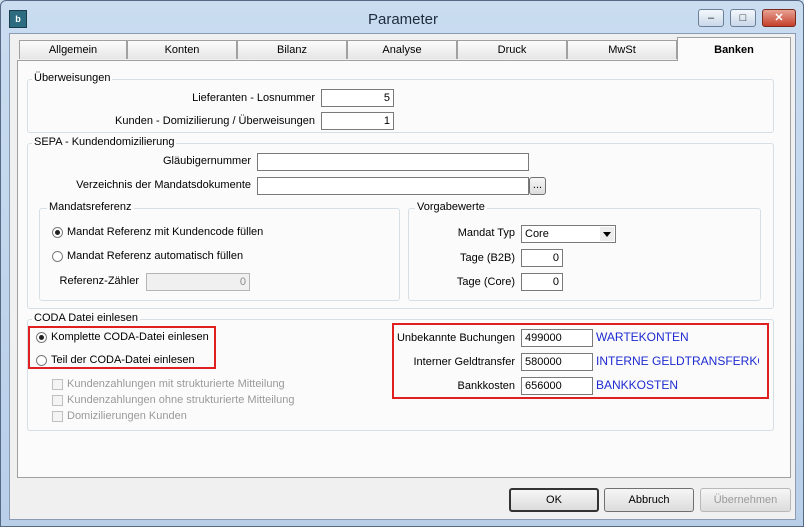 Image resolution: width=804 pixels, height=527 pixels. Describe the element at coordinates (557, 362) in the screenshot. I see `coda-account-input: 580000` at that location.